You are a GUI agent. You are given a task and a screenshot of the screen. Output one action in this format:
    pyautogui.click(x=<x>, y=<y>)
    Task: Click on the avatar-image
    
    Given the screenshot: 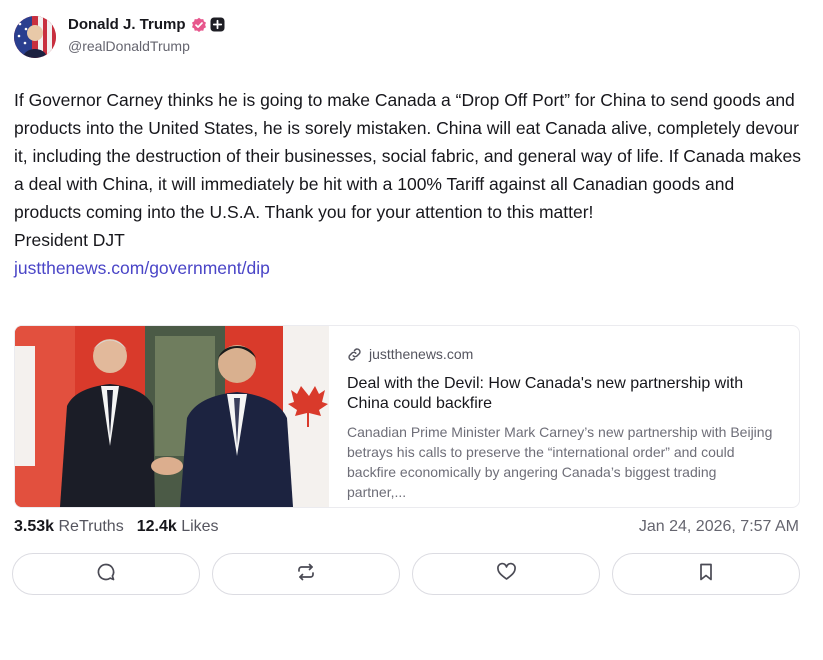 What is the action you would take?
    pyautogui.click(x=35, y=37)
    